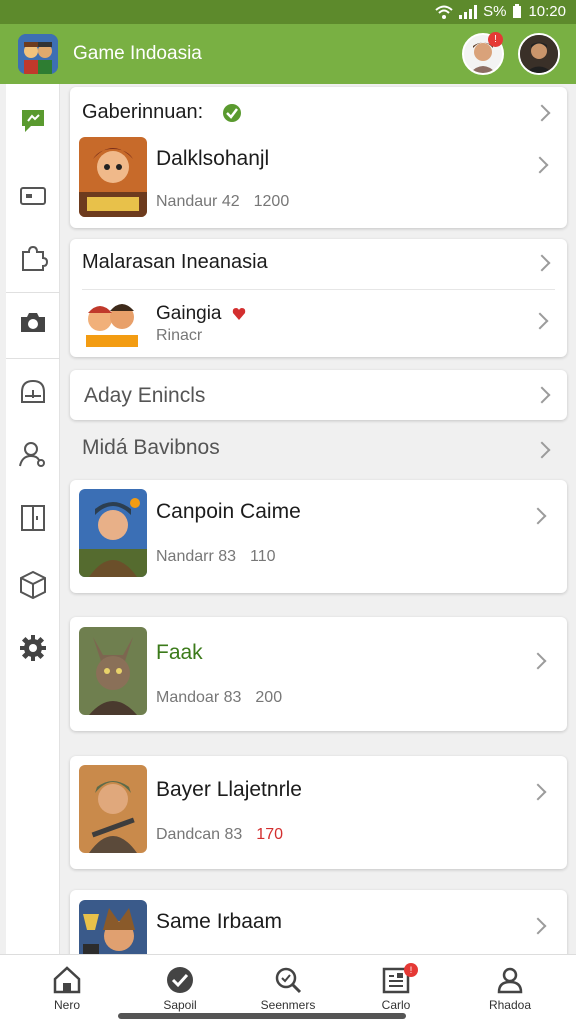  What do you see at coordinates (288, 12) in the screenshot?
I see `status-bar: S% 10:20` at bounding box center [288, 12].